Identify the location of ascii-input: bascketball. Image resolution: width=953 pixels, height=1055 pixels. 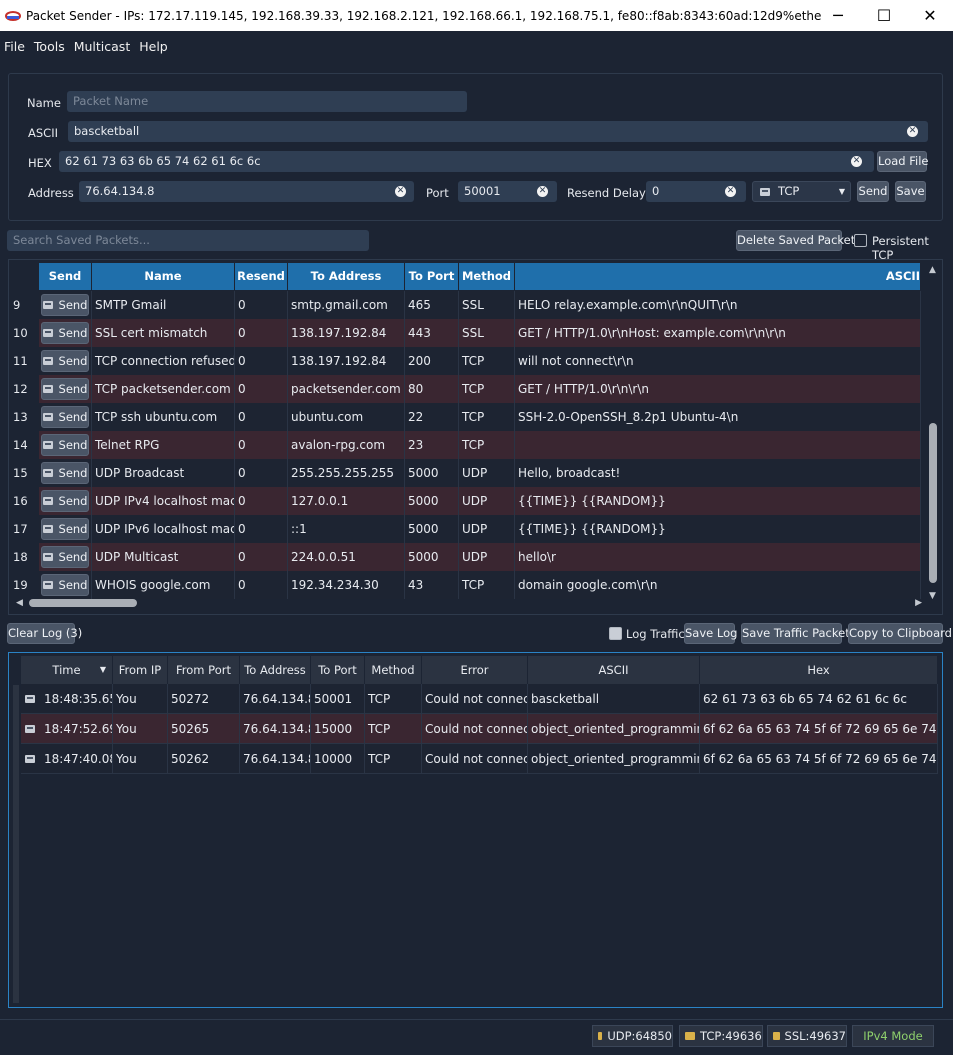
(498, 131).